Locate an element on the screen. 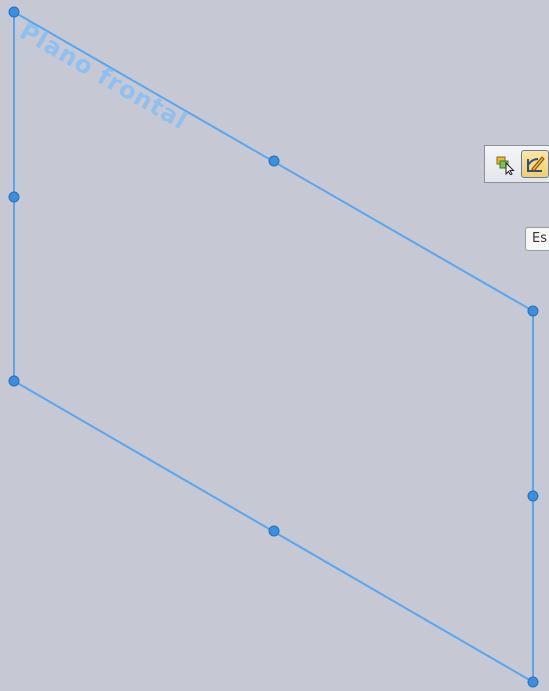  plane-handle-bottom-left is located at coordinates (14, 381).